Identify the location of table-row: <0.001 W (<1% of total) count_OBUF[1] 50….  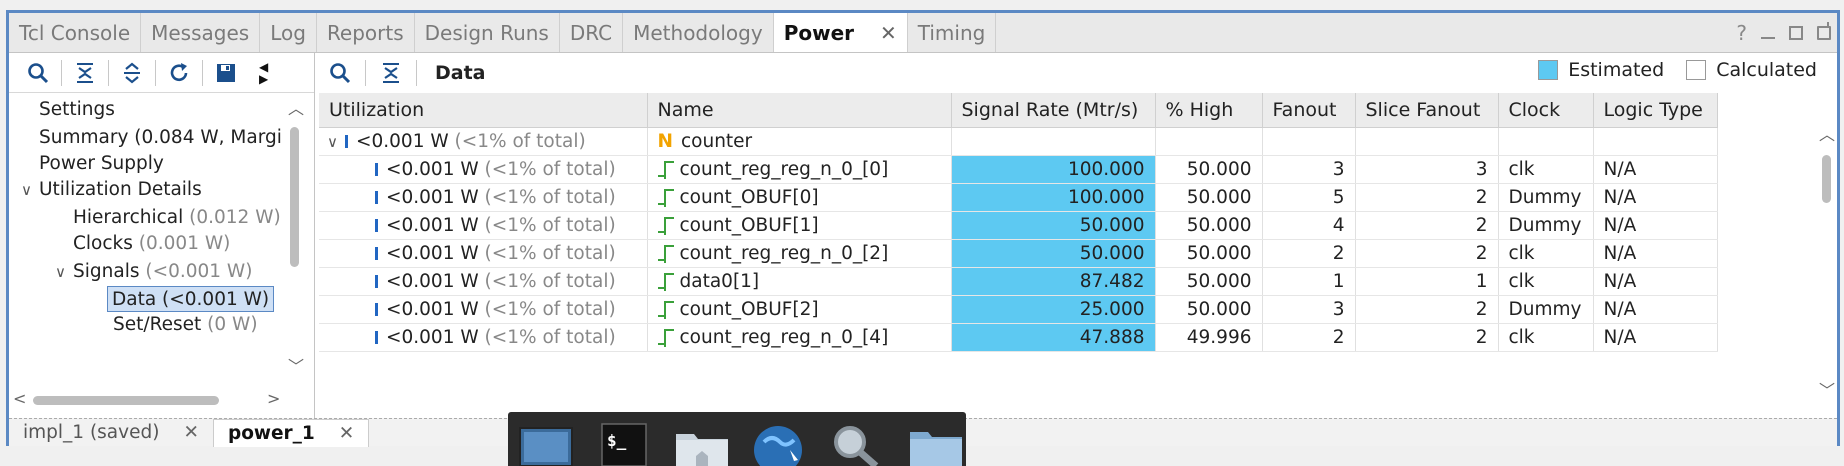
(1018, 225).